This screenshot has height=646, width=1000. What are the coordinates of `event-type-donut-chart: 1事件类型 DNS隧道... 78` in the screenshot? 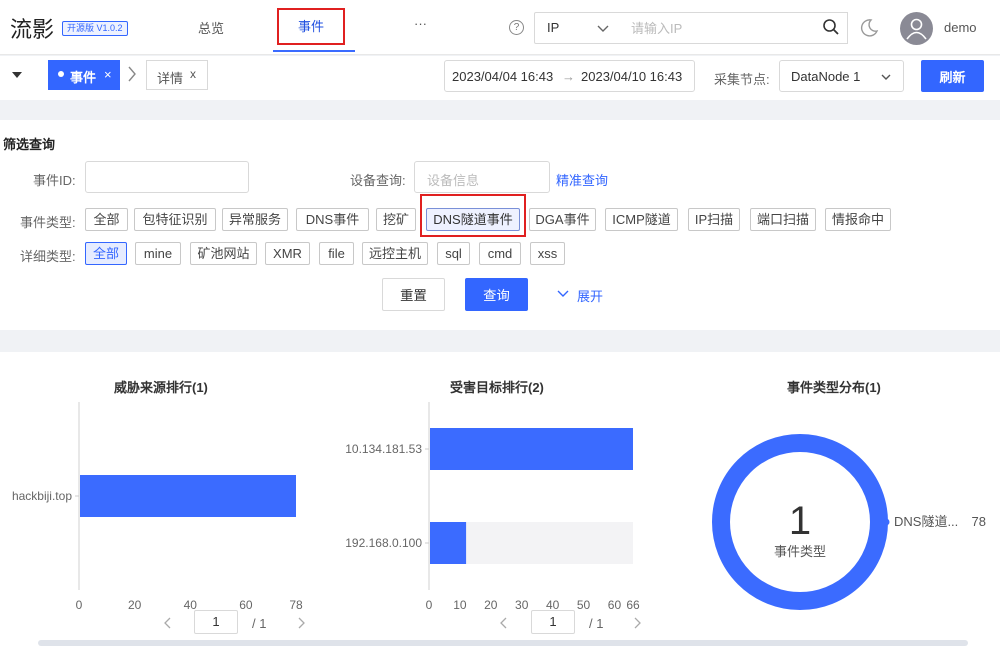 It's located at (849, 522).